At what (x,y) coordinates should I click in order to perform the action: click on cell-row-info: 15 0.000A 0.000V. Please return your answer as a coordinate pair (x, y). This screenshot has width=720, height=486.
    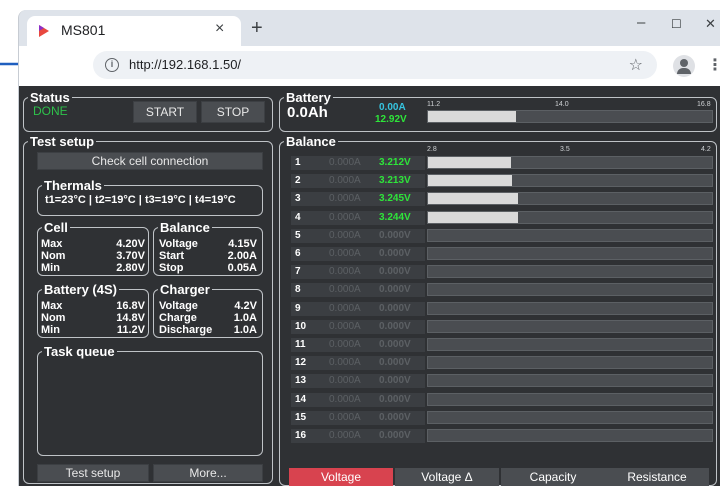
    Looking at the image, I should click on (358, 417).